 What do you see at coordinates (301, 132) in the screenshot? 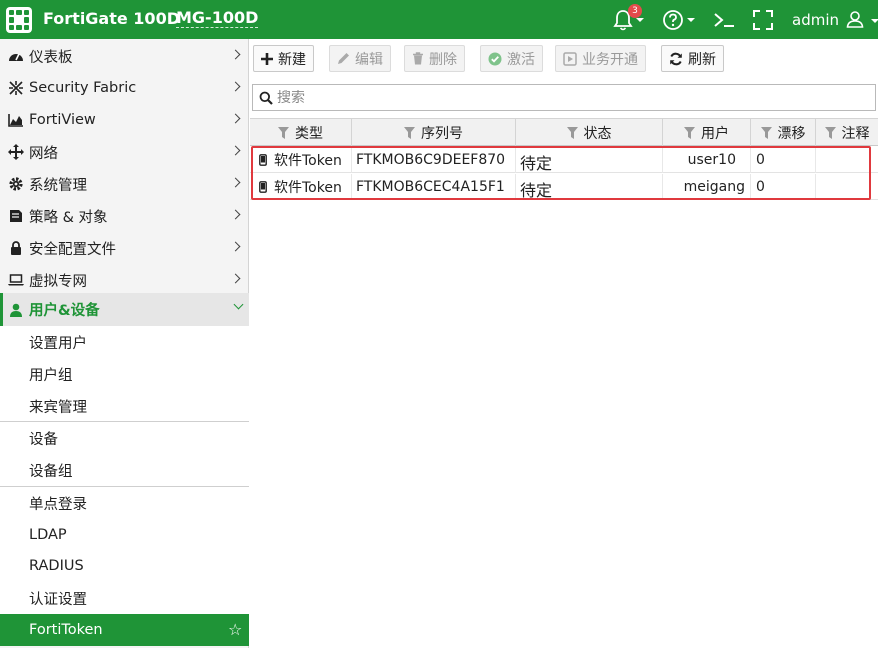
I see `column-header-type: 类型` at bounding box center [301, 132].